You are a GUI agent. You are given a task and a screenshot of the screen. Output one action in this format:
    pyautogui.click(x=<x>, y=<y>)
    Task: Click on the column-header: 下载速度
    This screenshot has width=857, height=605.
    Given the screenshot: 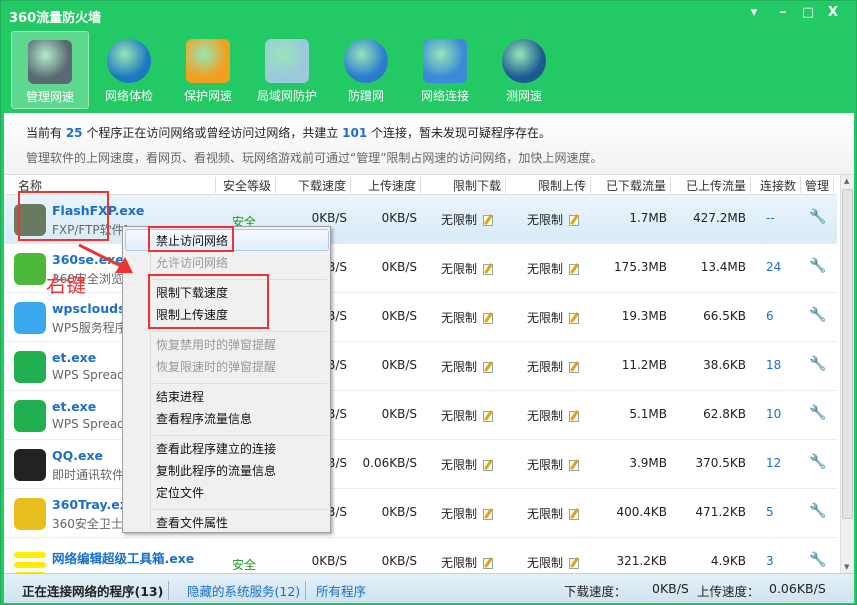 What is the action you would take?
    pyautogui.click(x=313, y=185)
    